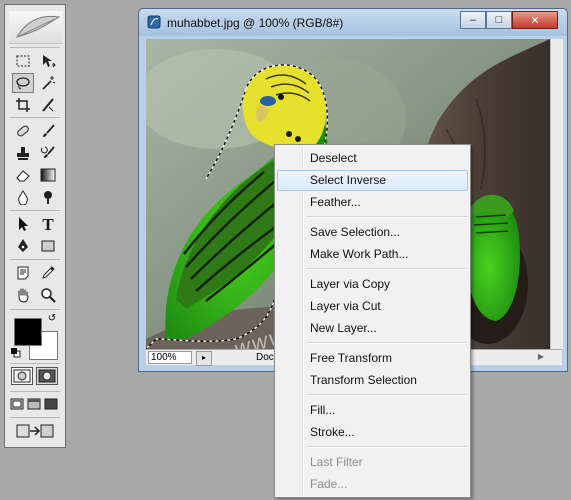 Image resolution: width=571 pixels, height=500 pixels. Describe the element at coordinates (336, 462) in the screenshot. I see `menu-item-last-filter: Last Filter` at that location.